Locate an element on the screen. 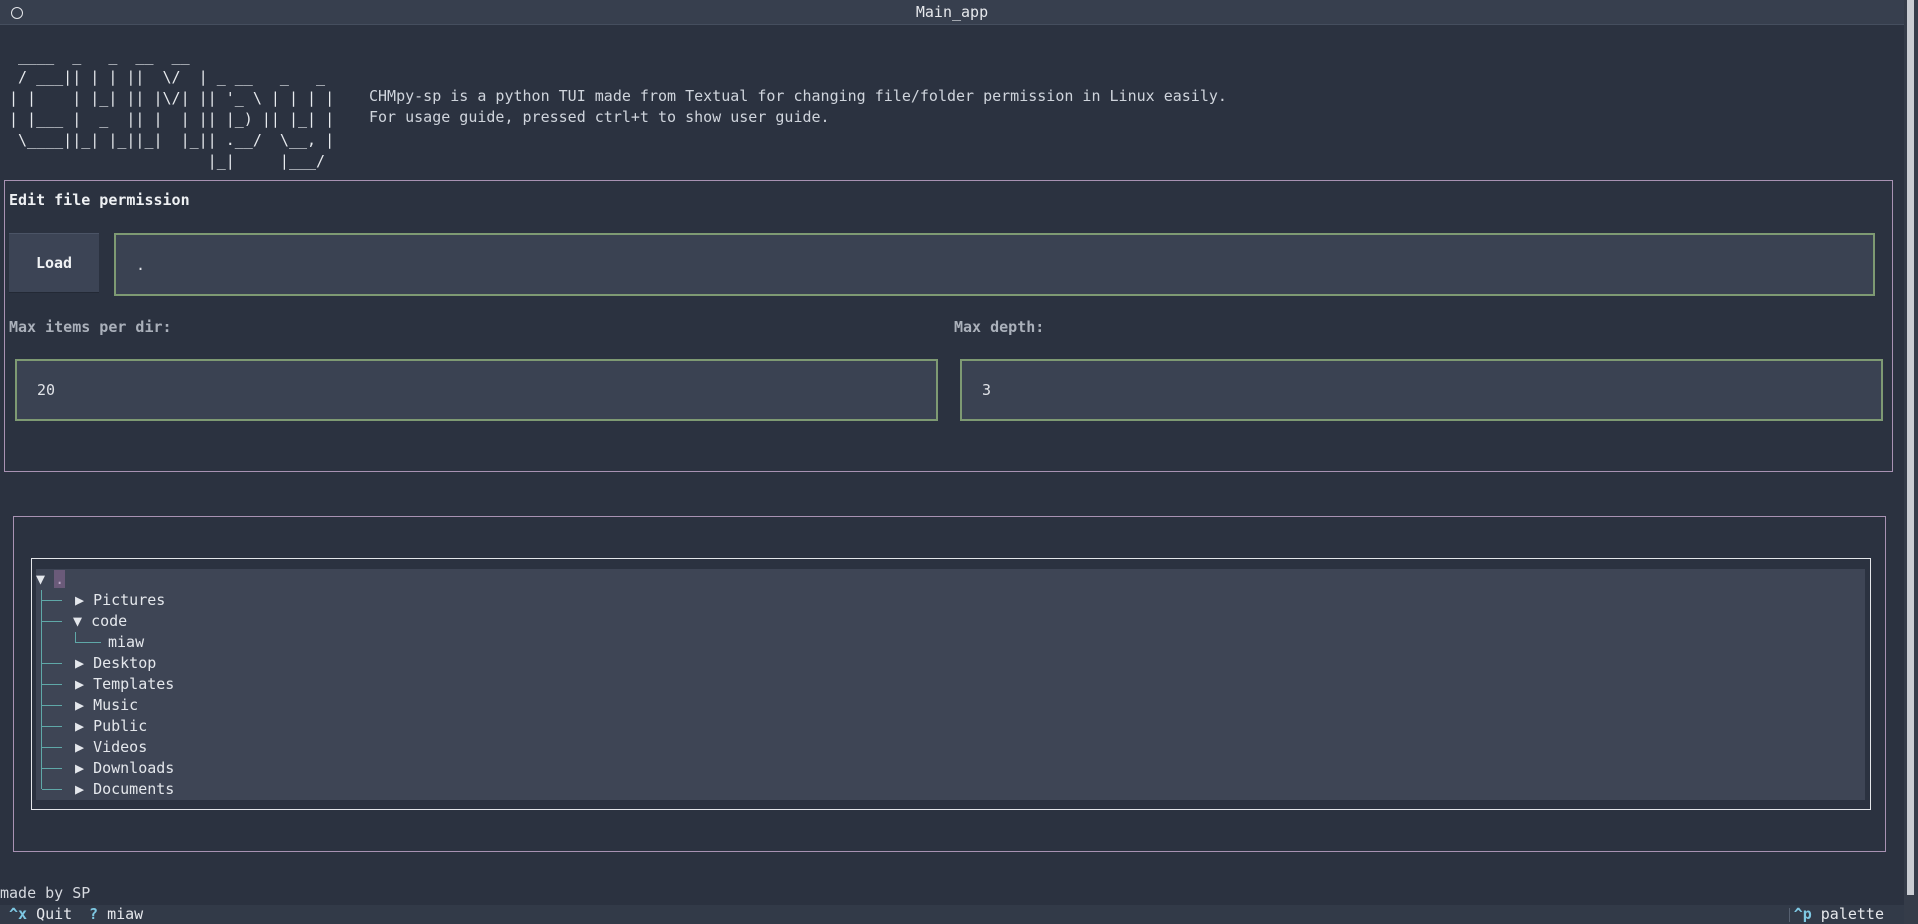 This screenshot has height=924, width=1918. tree-node-templates: ▶ Templates is located at coordinates (124, 684).